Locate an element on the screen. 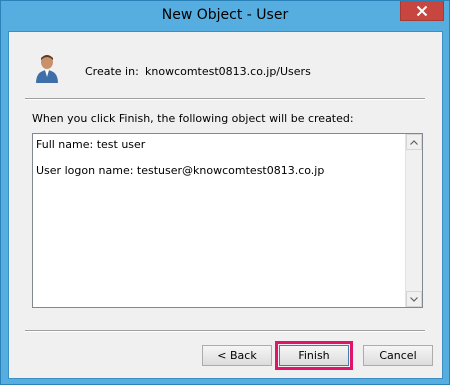 This screenshot has height=385, width=450. scroll-down-button is located at coordinates (414, 299).